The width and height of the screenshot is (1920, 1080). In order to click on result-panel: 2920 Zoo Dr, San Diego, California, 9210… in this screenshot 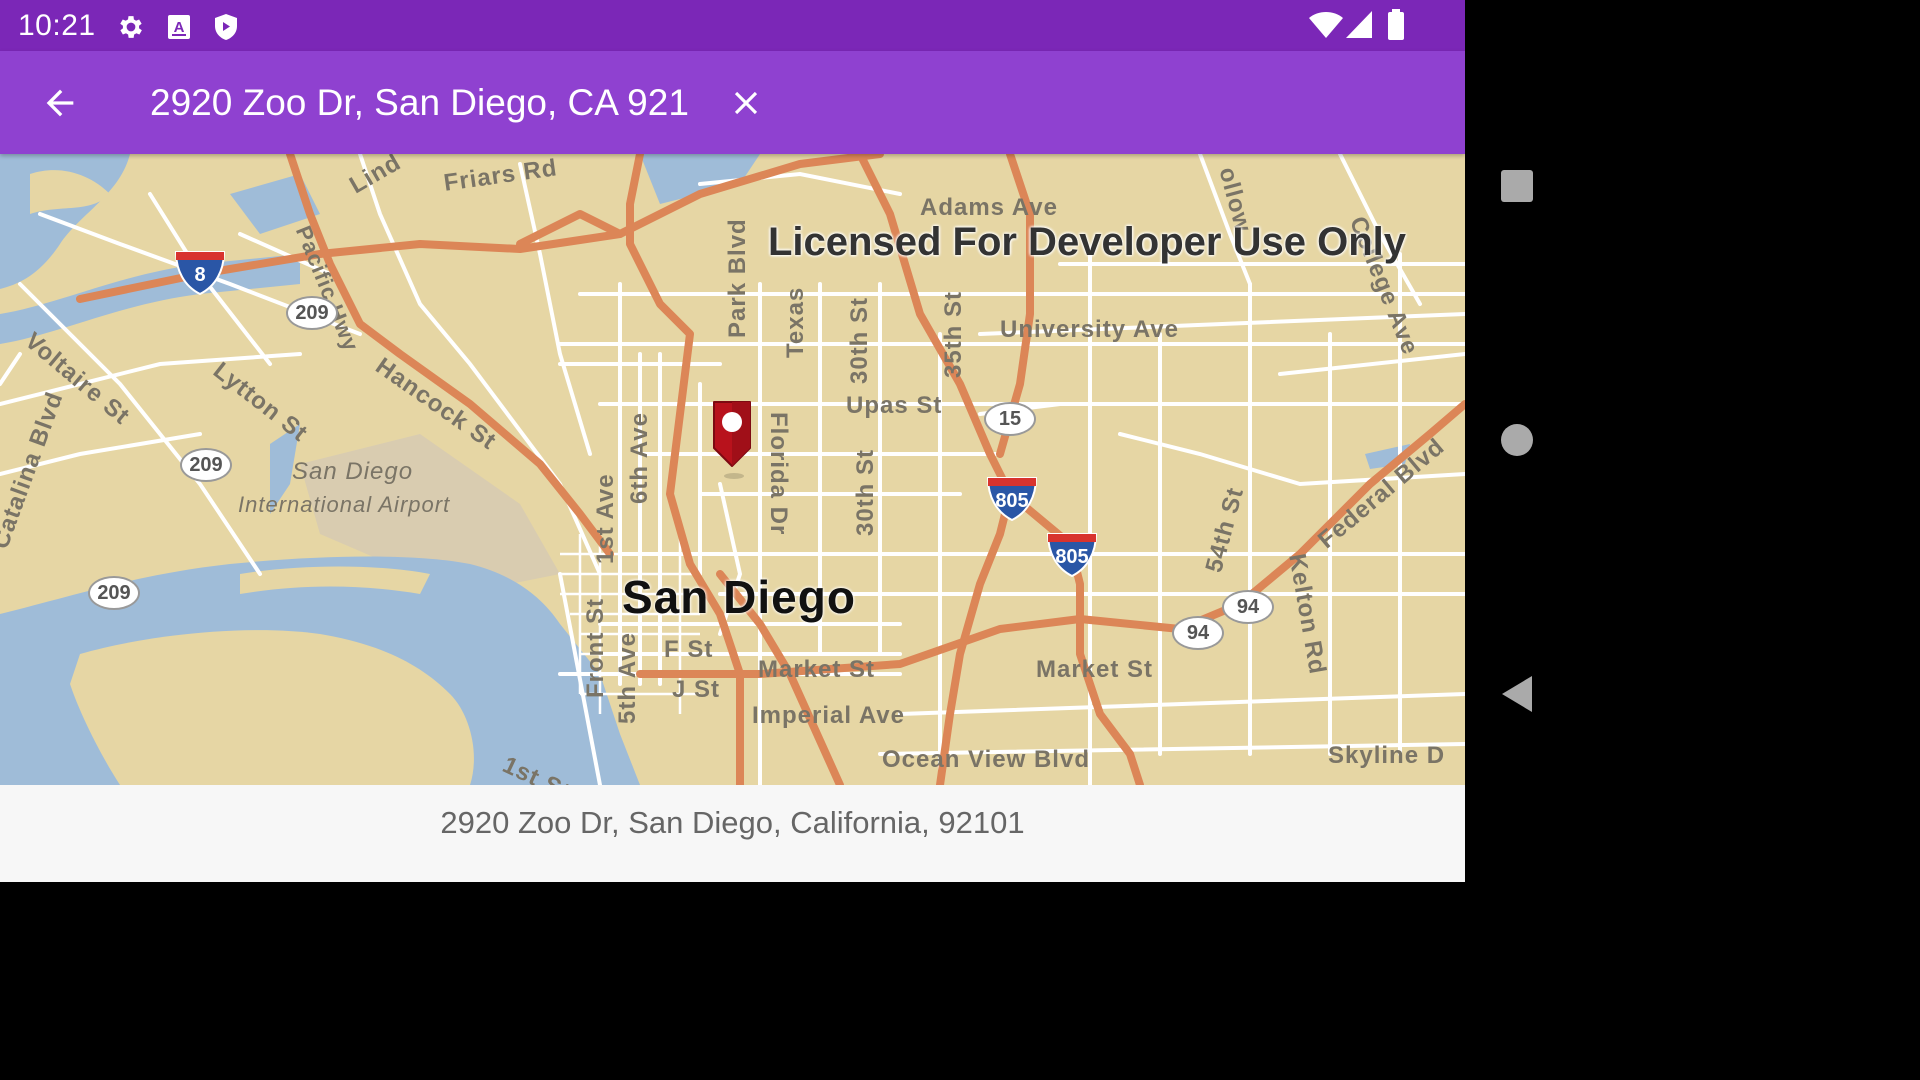, I will do `click(732, 833)`.